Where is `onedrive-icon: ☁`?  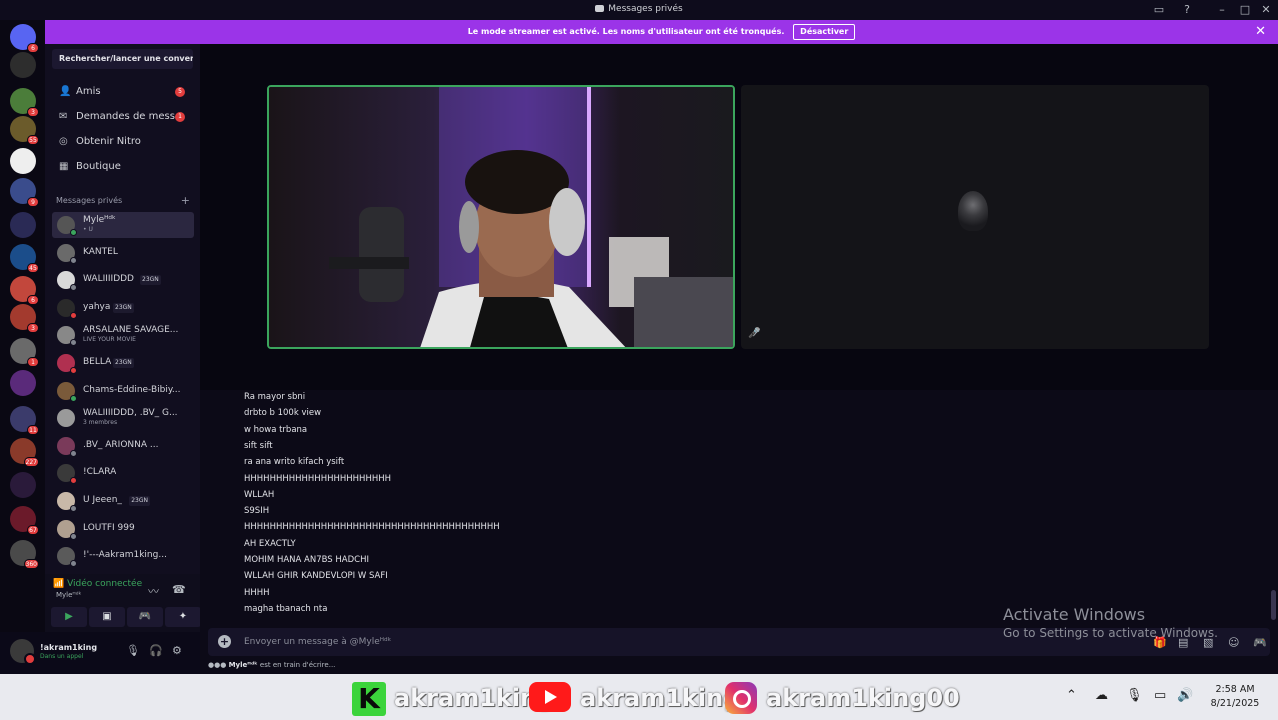
onedrive-icon: ☁ is located at coordinates (1101, 695).